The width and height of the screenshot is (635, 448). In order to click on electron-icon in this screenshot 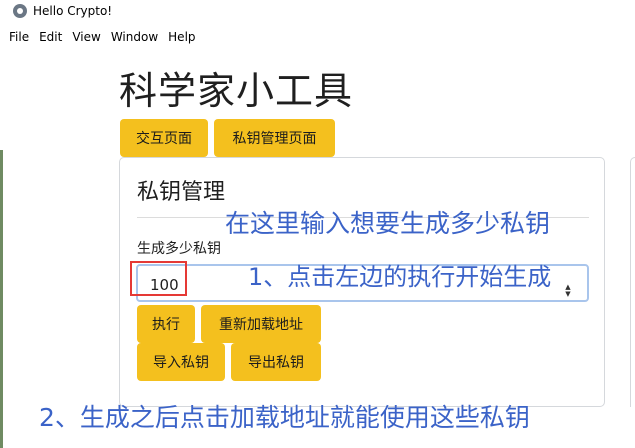, I will do `click(20, 11)`.